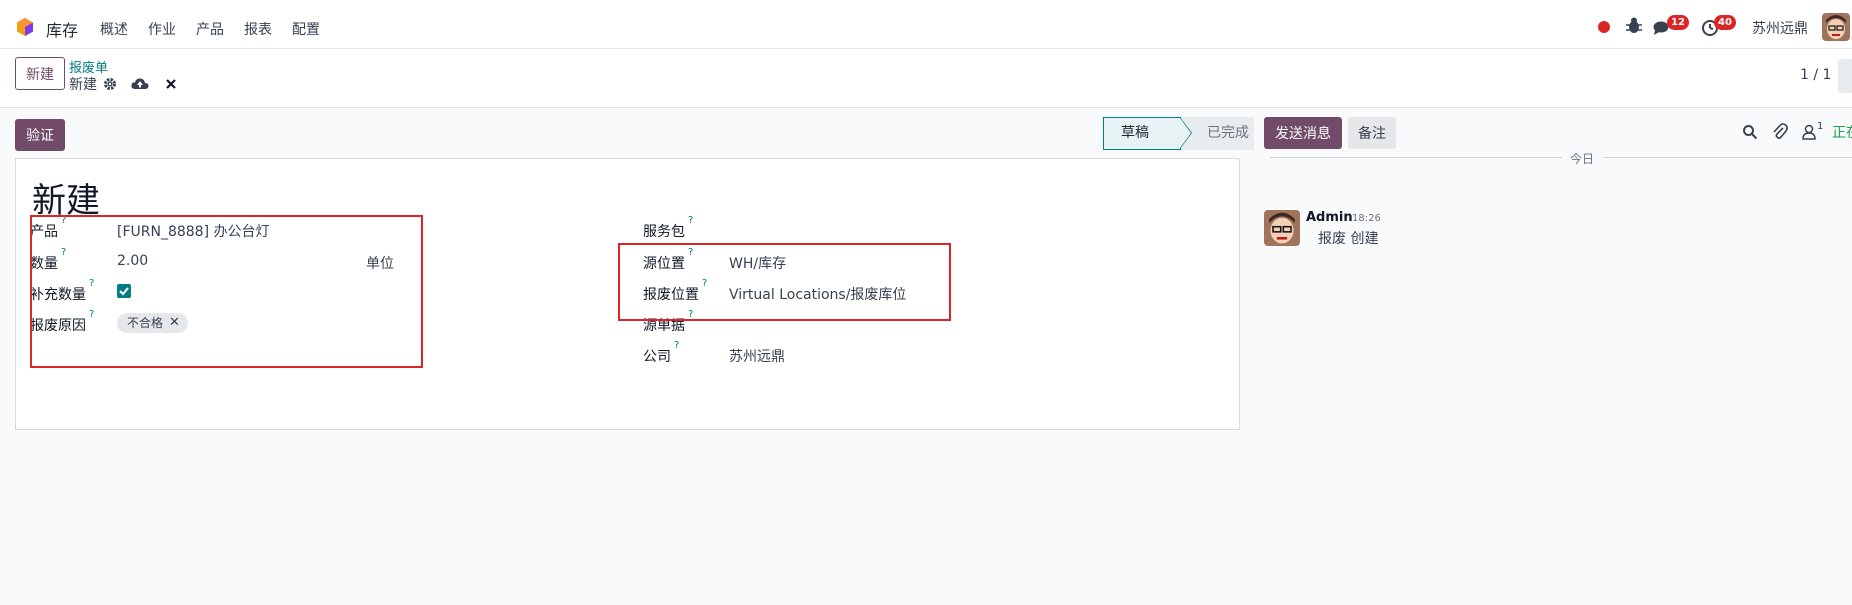 The height and width of the screenshot is (605, 1852). What do you see at coordinates (1582, 159) in the screenshot?
I see `date-separator-label: 今日` at bounding box center [1582, 159].